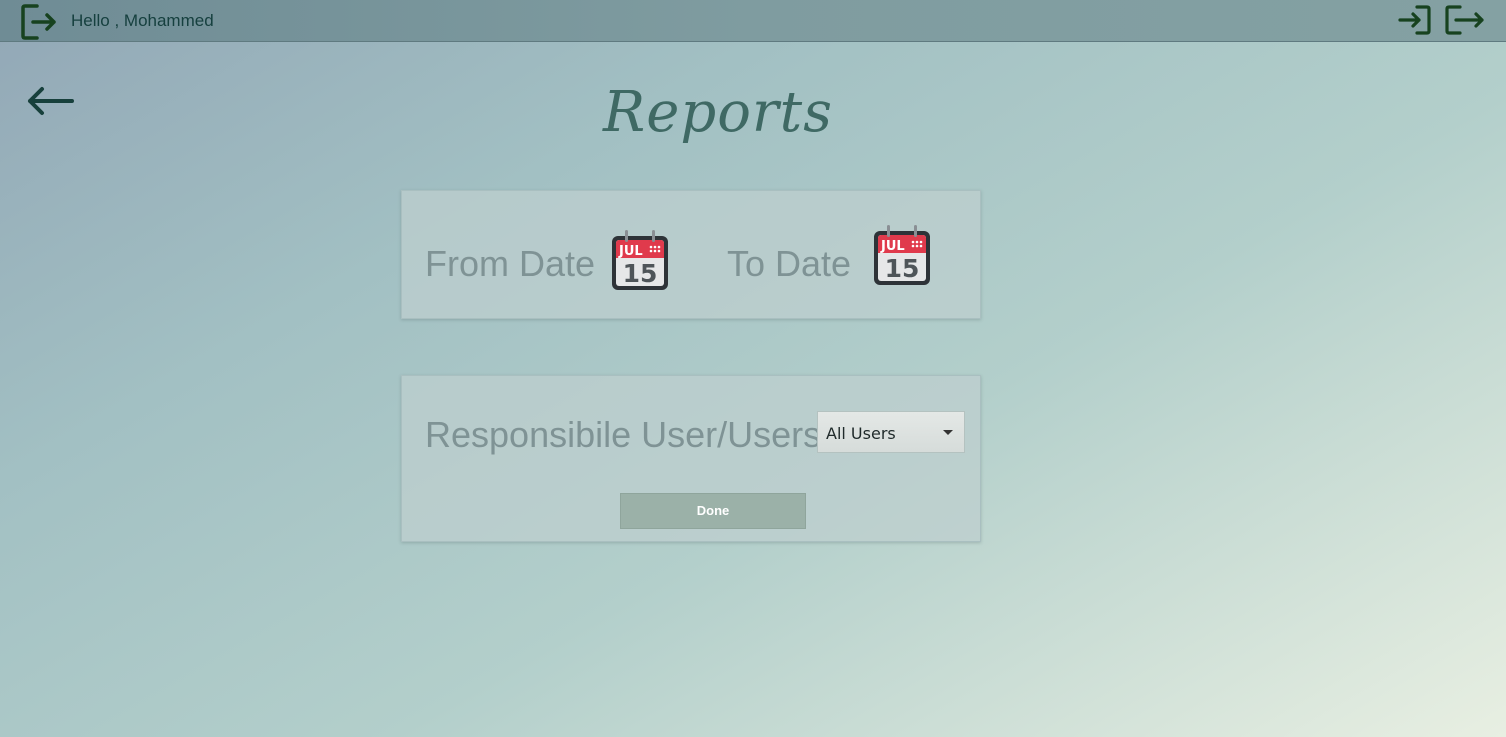 The height and width of the screenshot is (737, 1506). Describe the element at coordinates (948, 432) in the screenshot. I see `chevron-down-icon` at that location.